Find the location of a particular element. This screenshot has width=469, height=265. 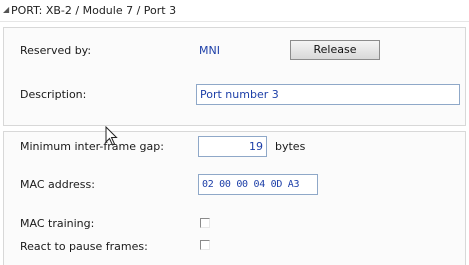

mac-training-label: MAC training: is located at coordinates (57, 223).